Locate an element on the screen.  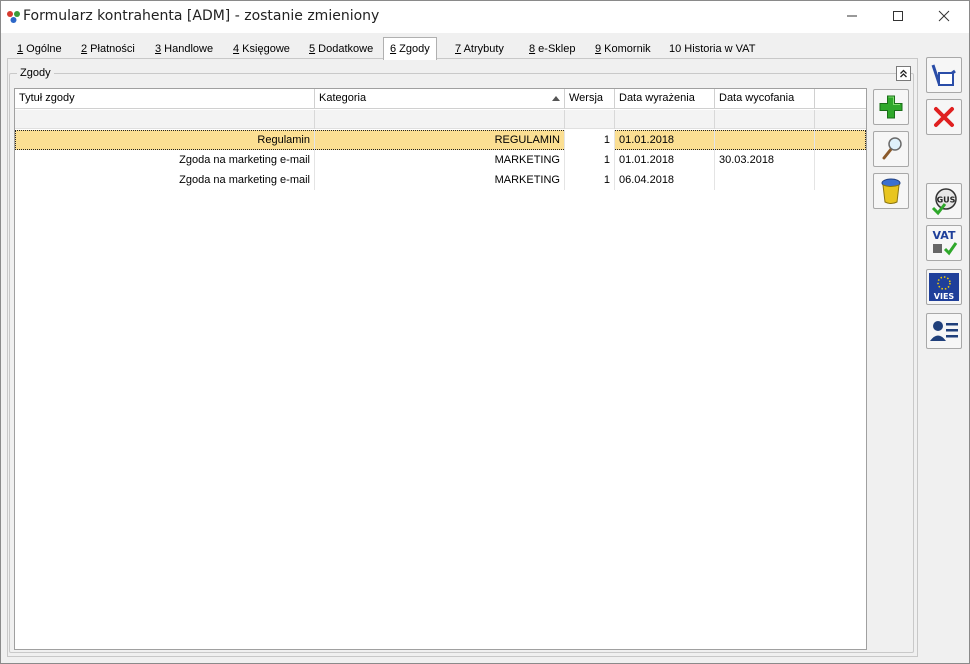
trash-icon is located at coordinates (891, 191).